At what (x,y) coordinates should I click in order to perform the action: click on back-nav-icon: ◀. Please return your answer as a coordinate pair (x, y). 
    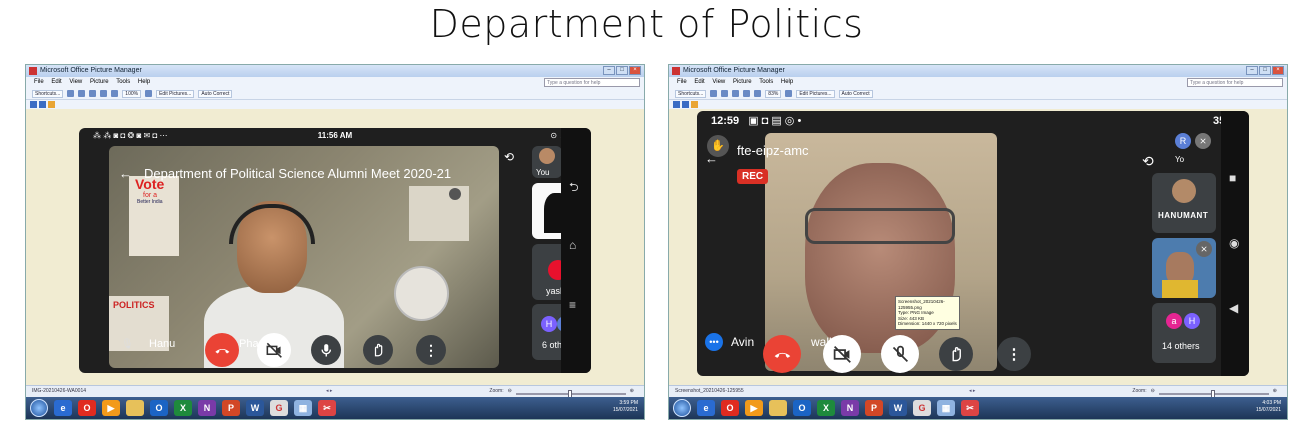
    Looking at the image, I should click on (1233, 308).